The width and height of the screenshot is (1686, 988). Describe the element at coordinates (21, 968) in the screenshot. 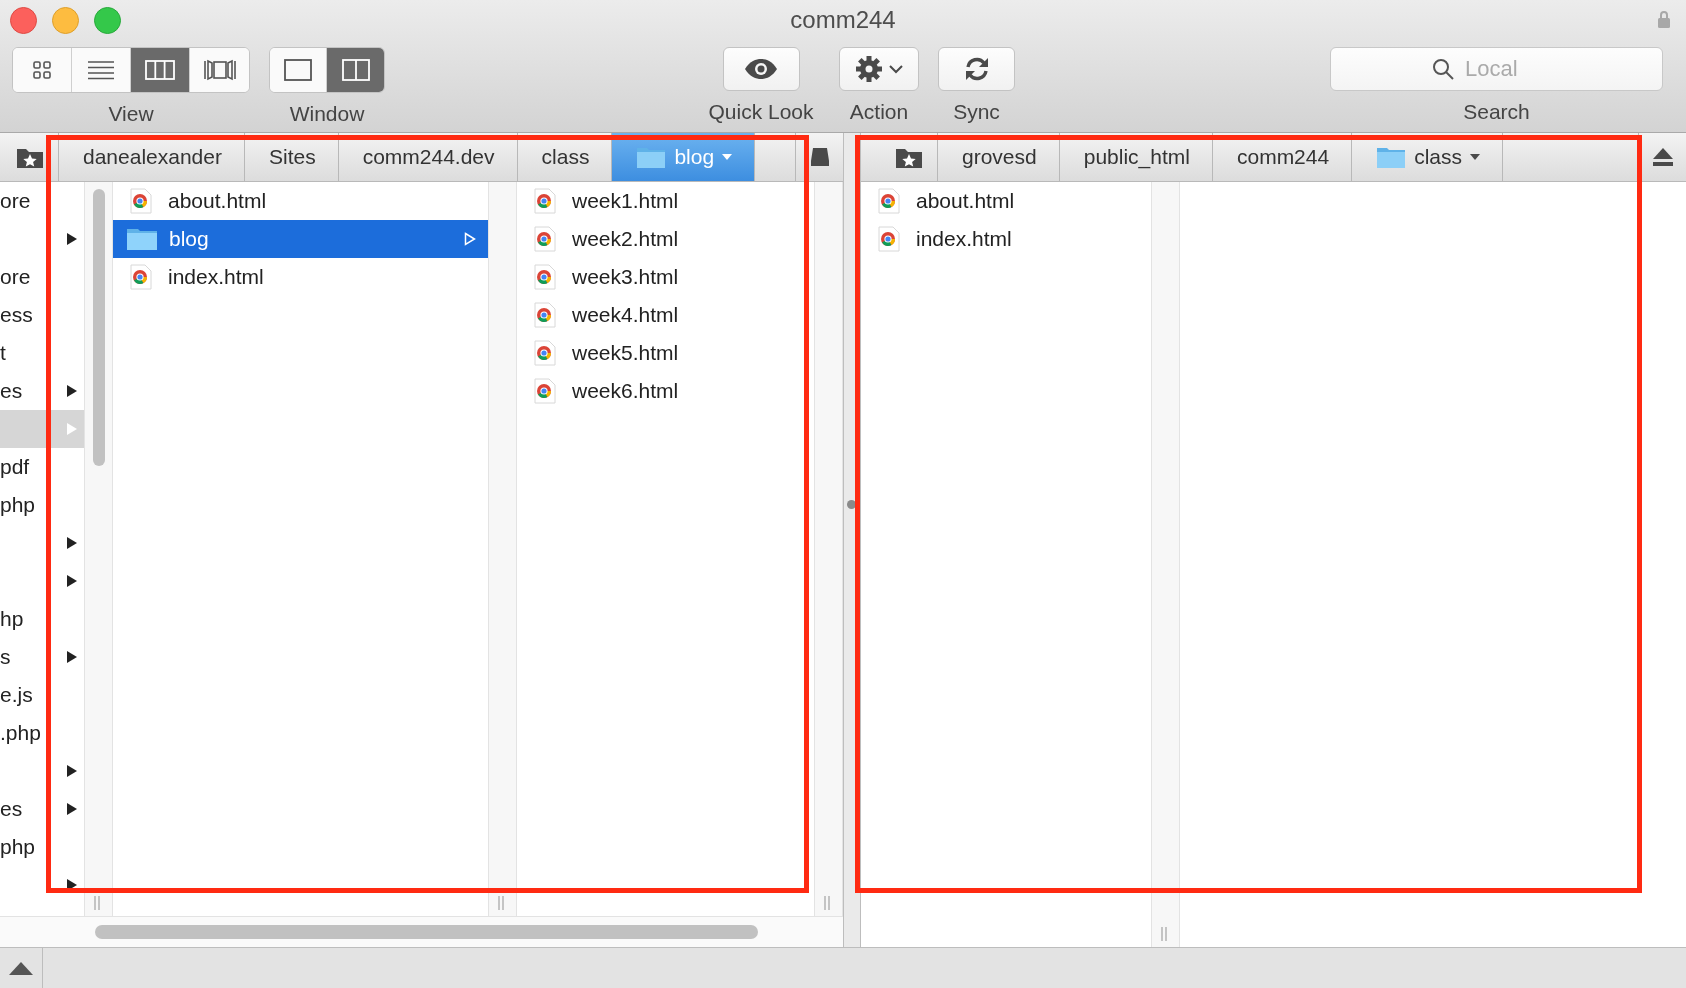

I see `triangle-up-icon` at that location.